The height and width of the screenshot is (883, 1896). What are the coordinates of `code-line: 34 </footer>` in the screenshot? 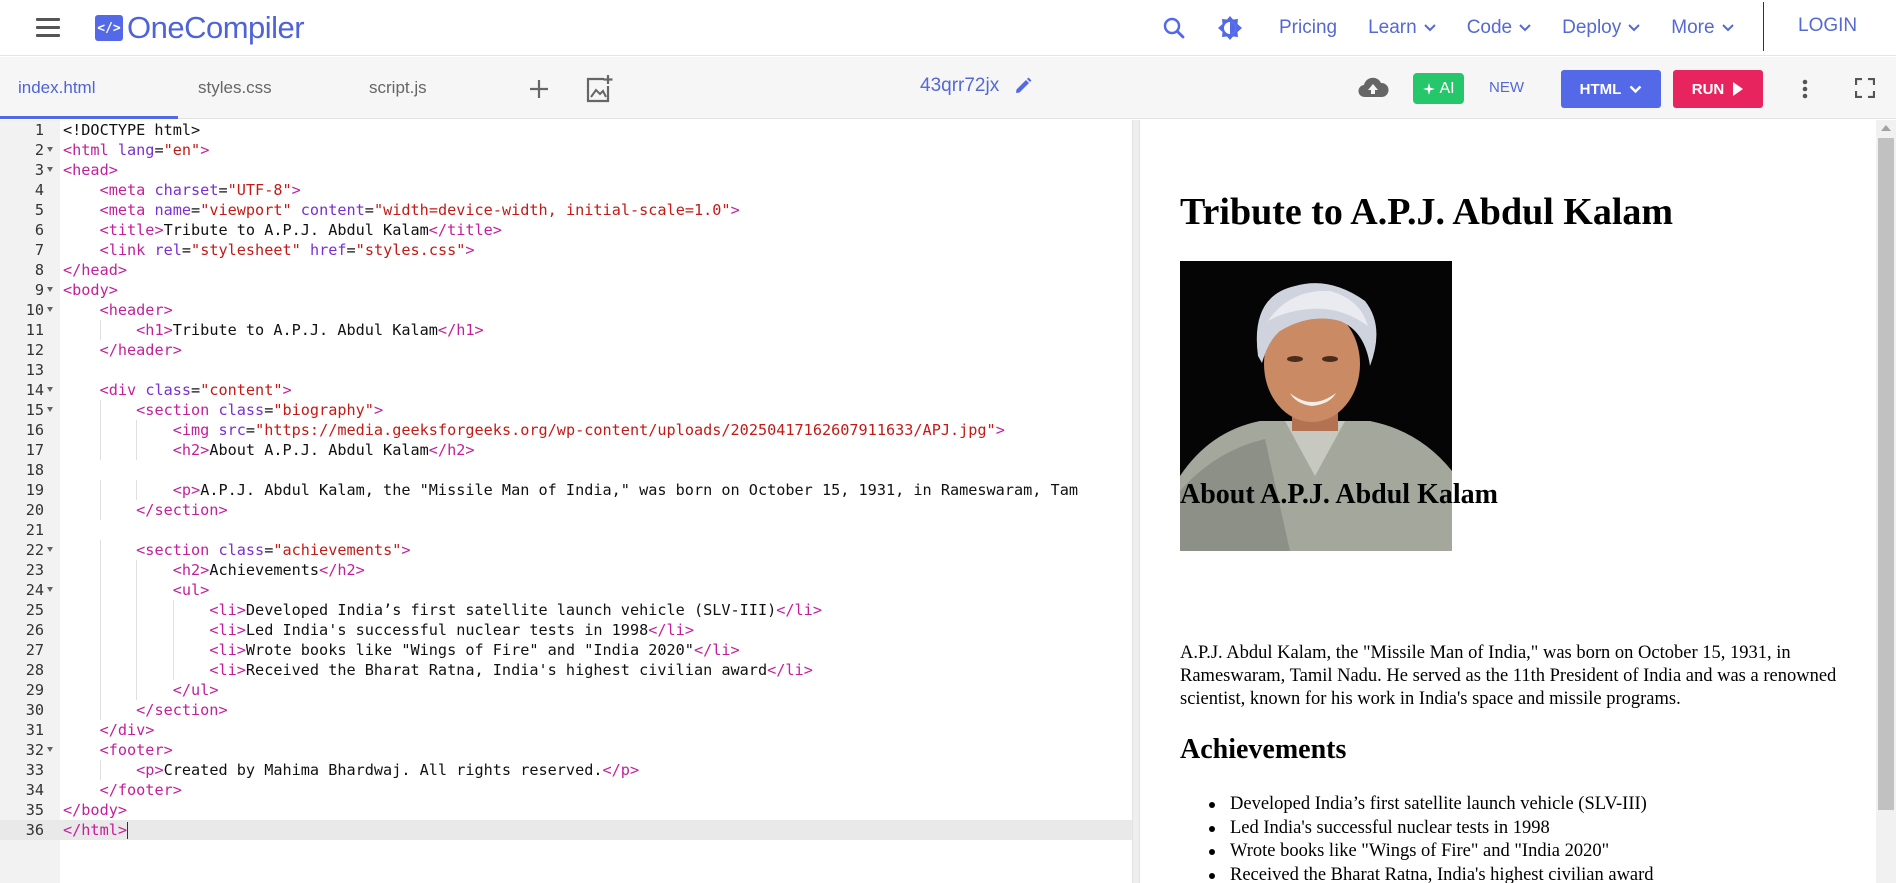 It's located at (566, 790).